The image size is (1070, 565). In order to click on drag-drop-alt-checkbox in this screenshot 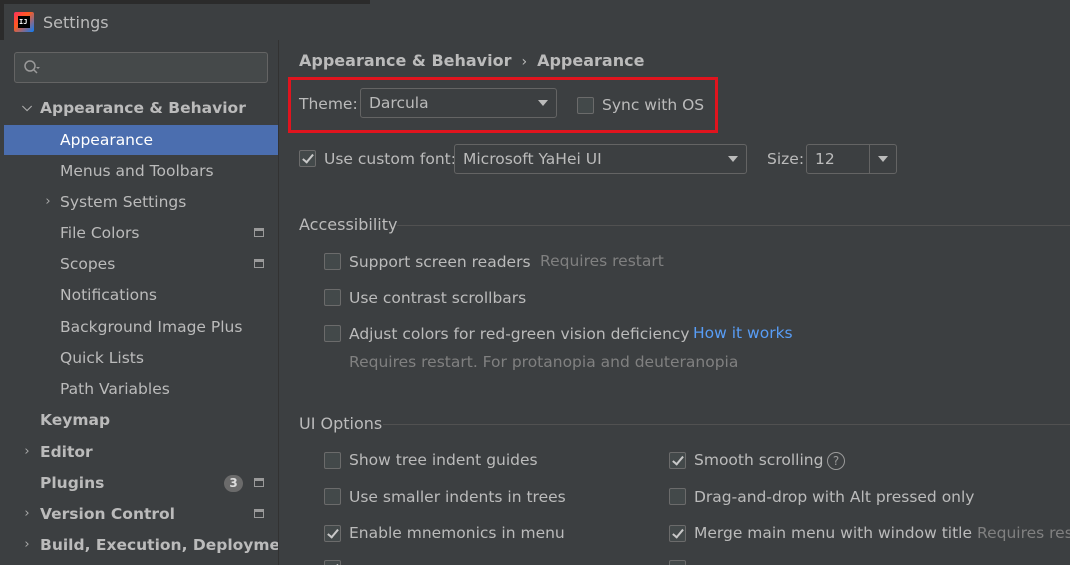, I will do `click(677, 496)`.